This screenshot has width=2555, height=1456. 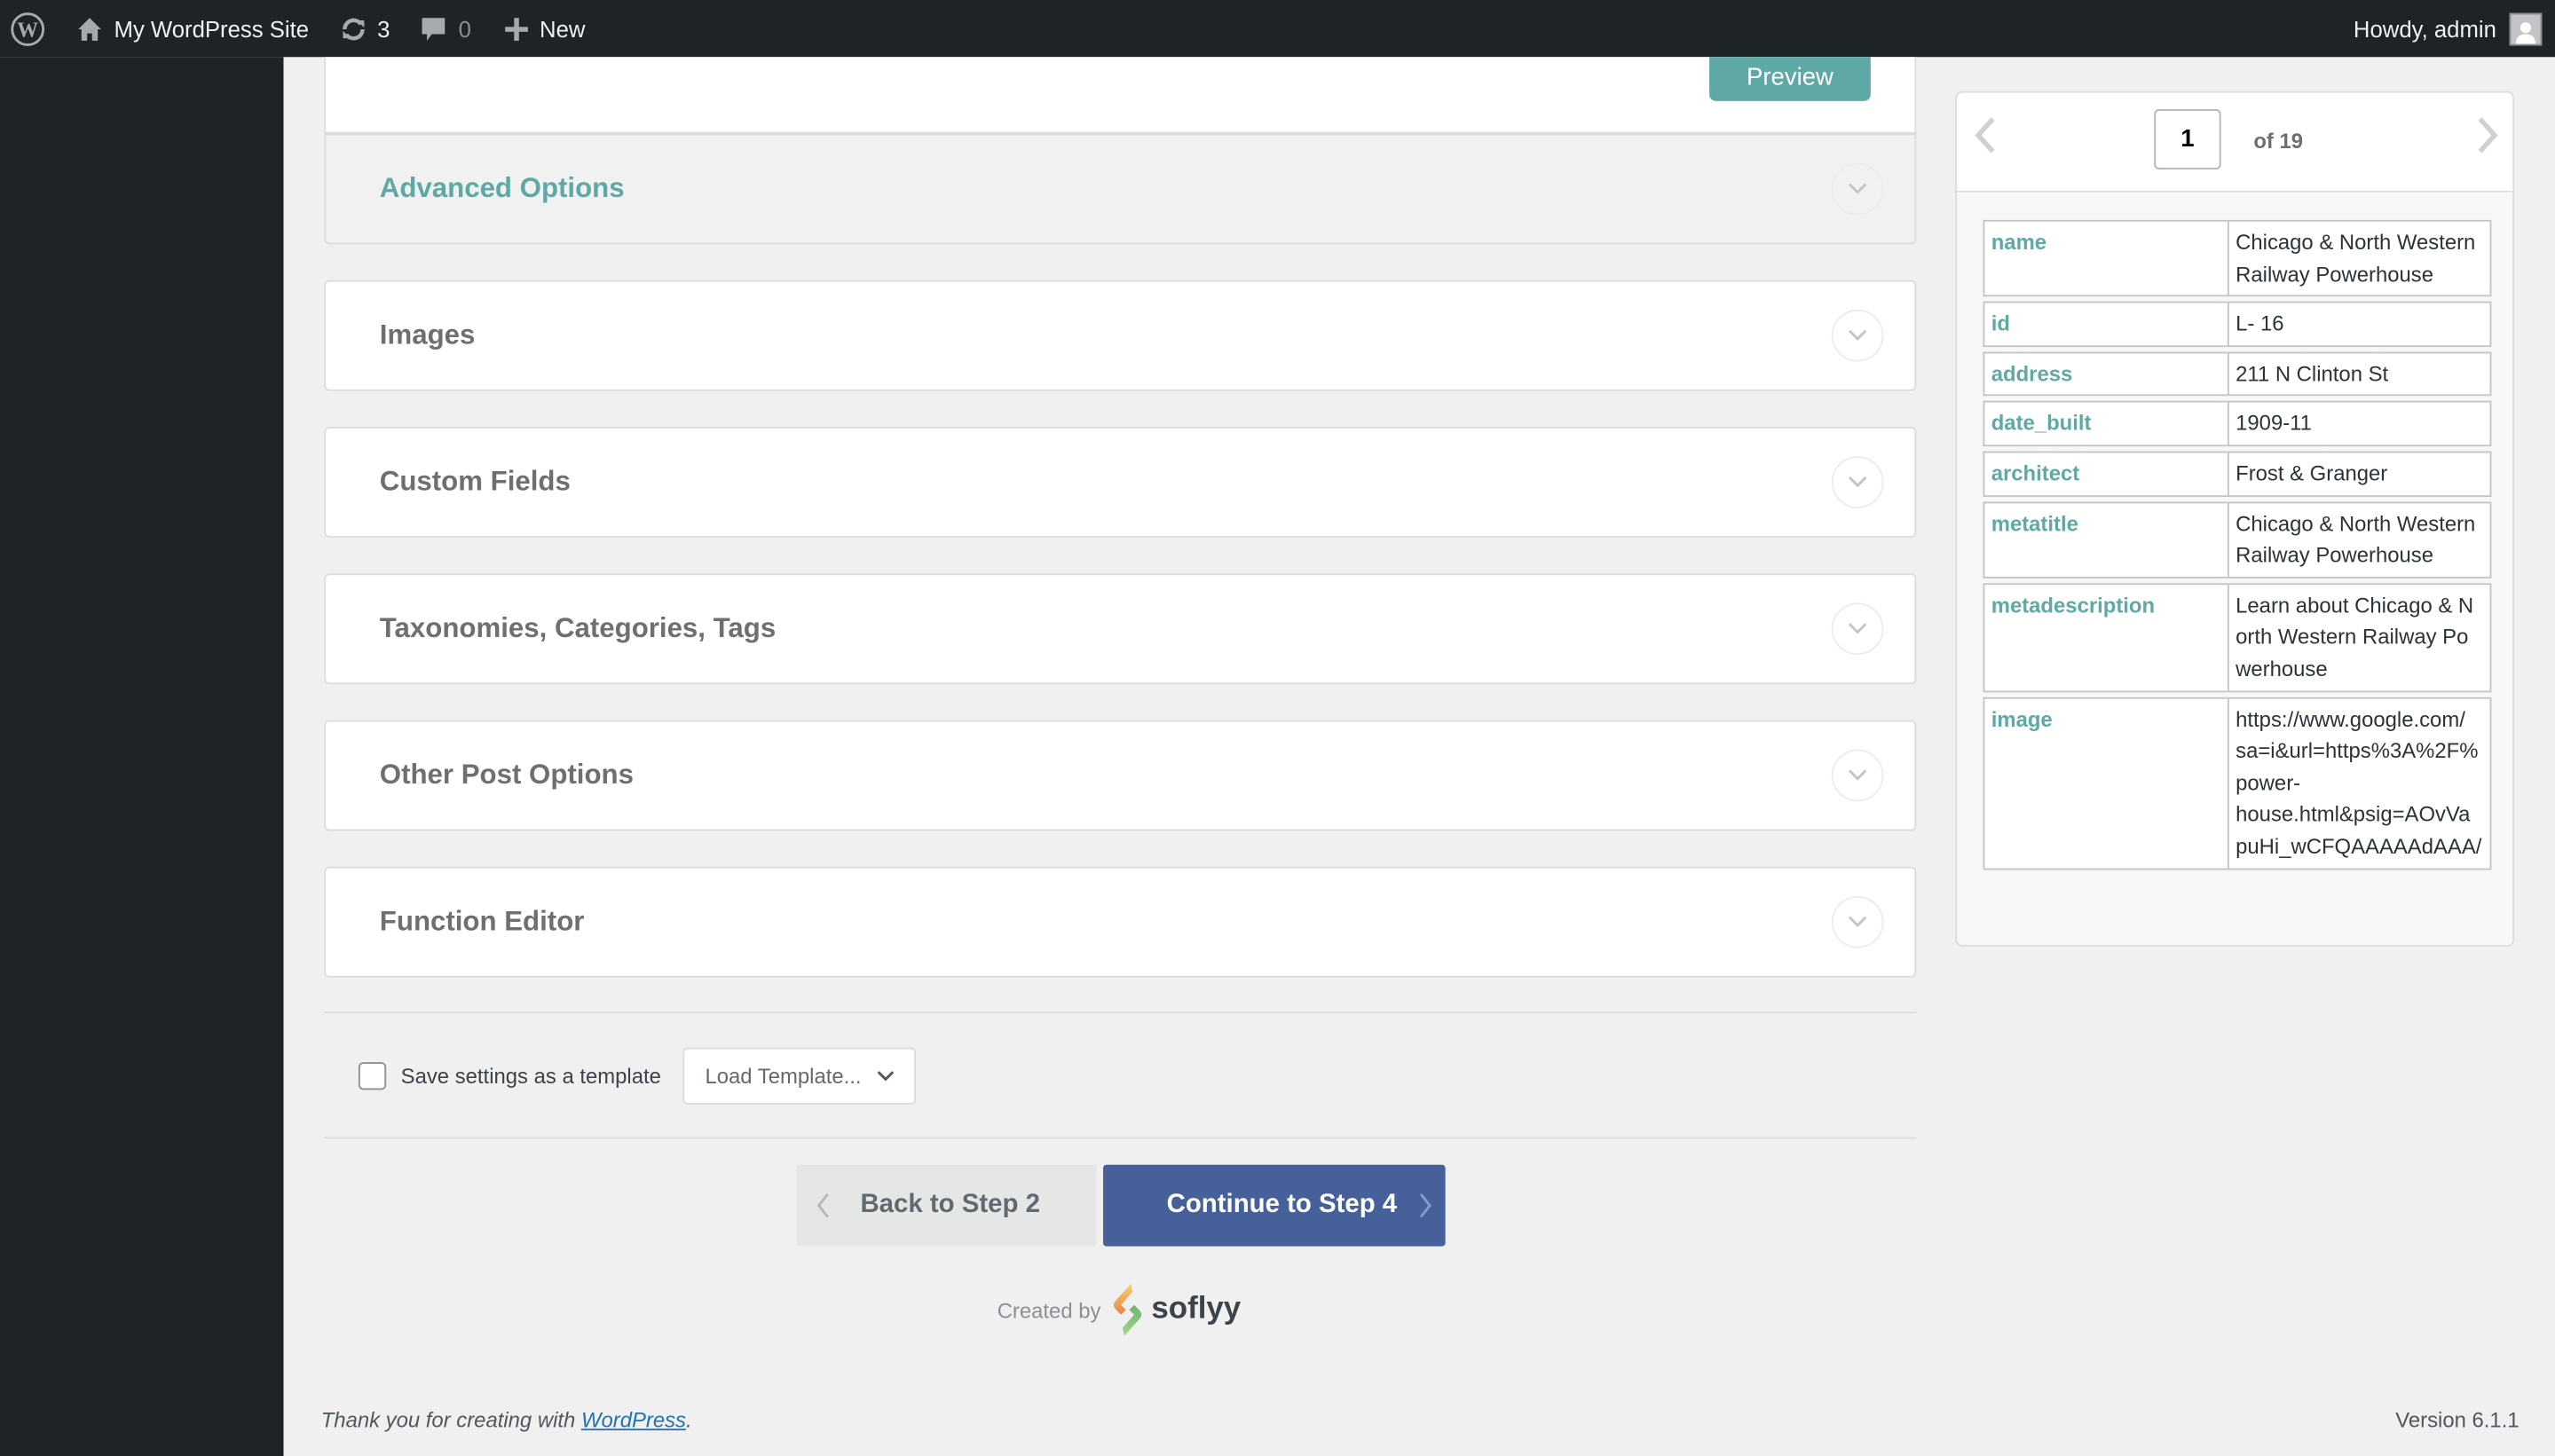 I want to click on back-button-label: Back to Step 2, so click(x=950, y=1205).